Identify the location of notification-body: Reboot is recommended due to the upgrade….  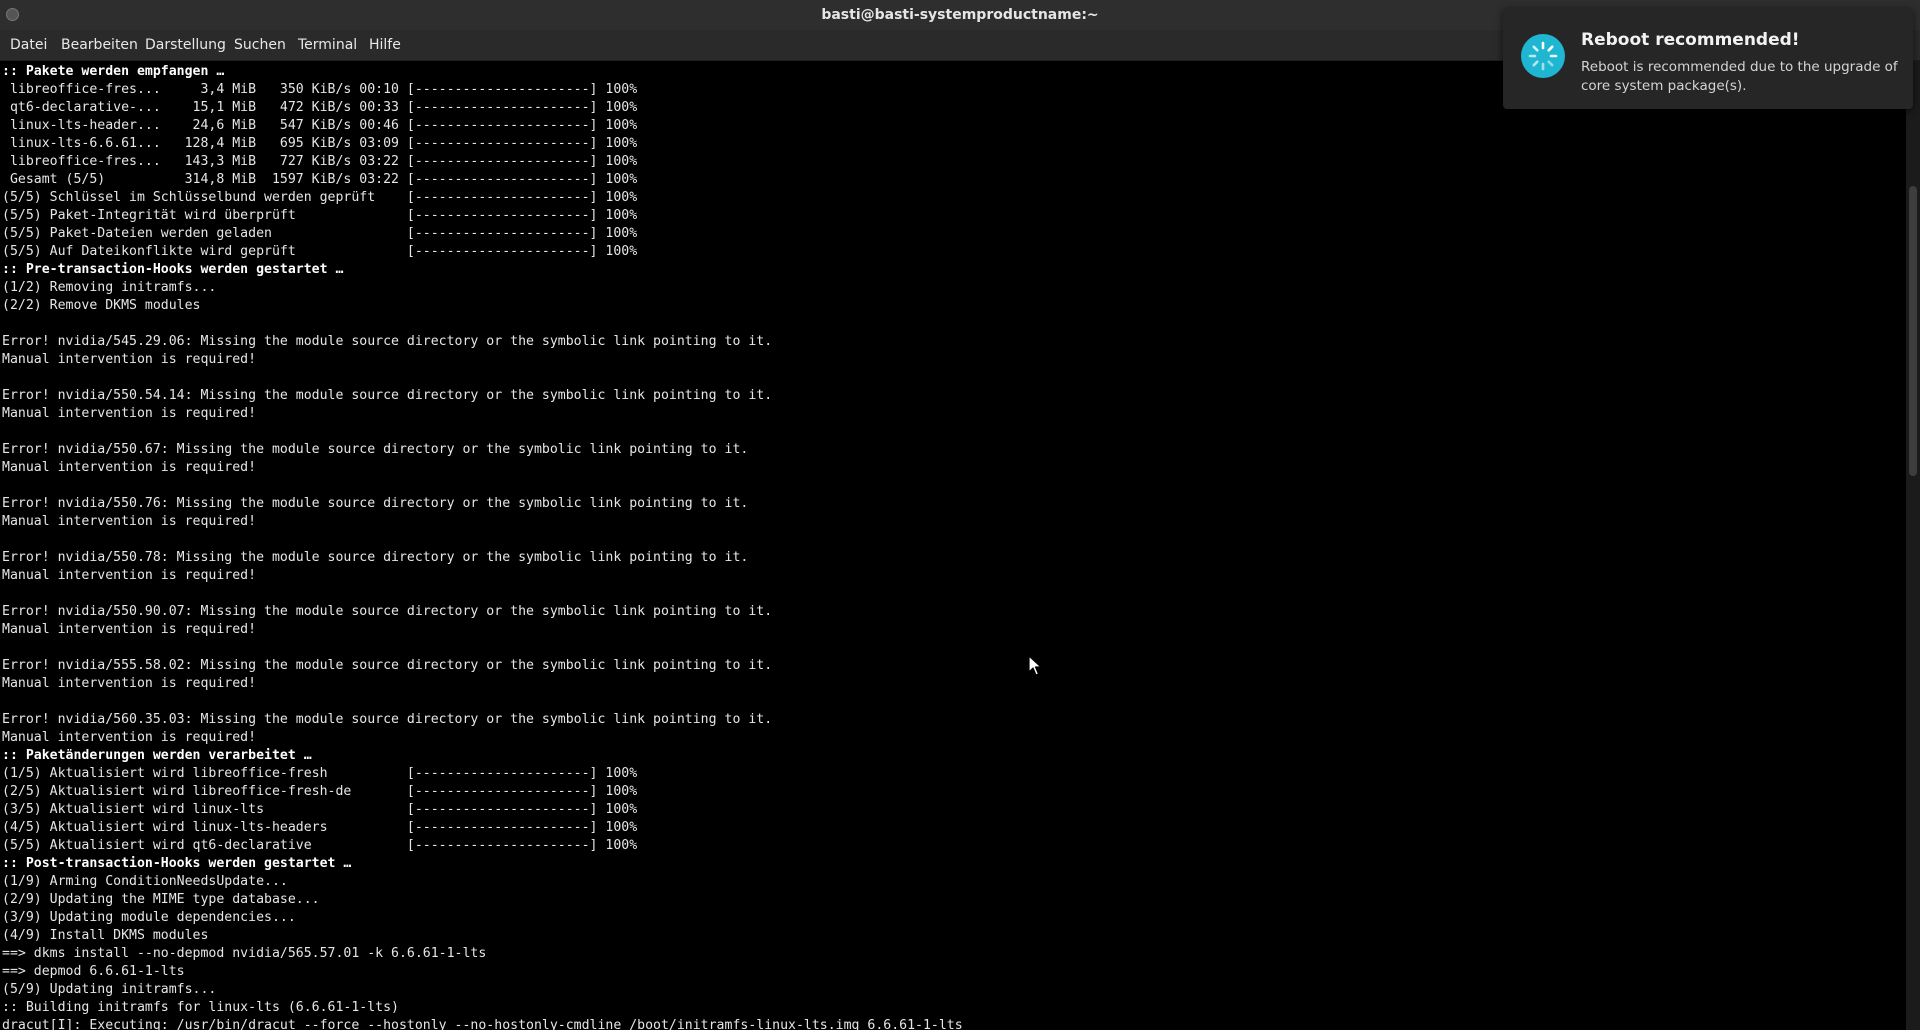
(1739, 76).